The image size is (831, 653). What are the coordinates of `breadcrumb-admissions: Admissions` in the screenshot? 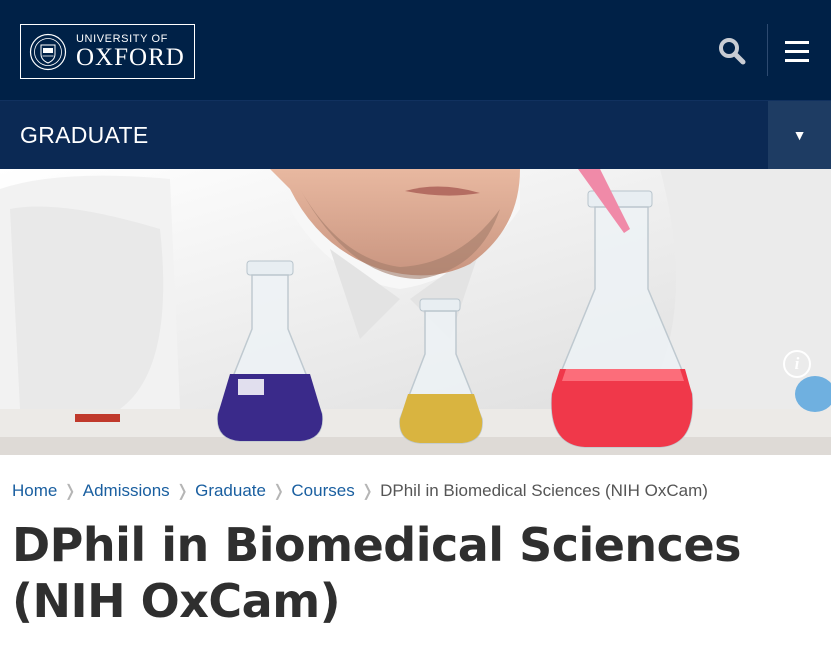 It's located at (126, 491).